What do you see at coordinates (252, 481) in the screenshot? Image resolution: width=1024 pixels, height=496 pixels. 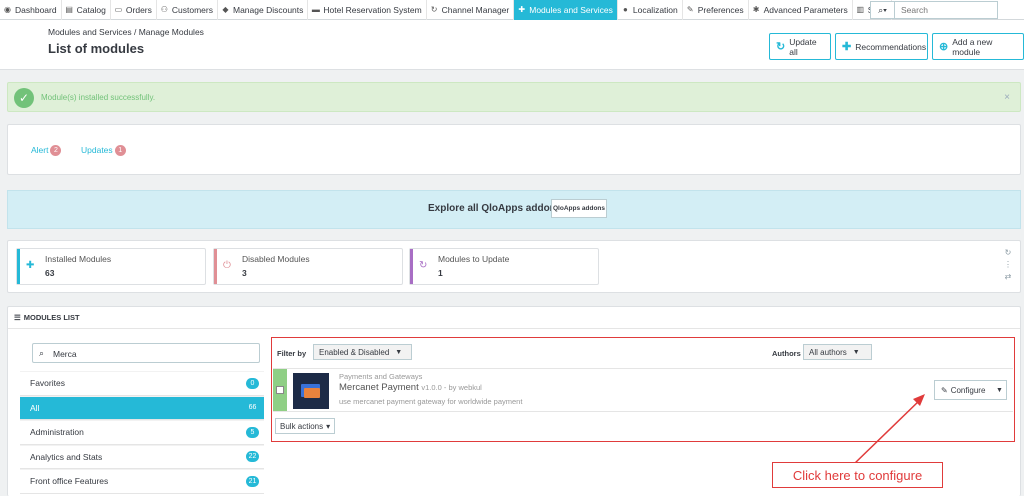 I see `category-count-badge: 21` at bounding box center [252, 481].